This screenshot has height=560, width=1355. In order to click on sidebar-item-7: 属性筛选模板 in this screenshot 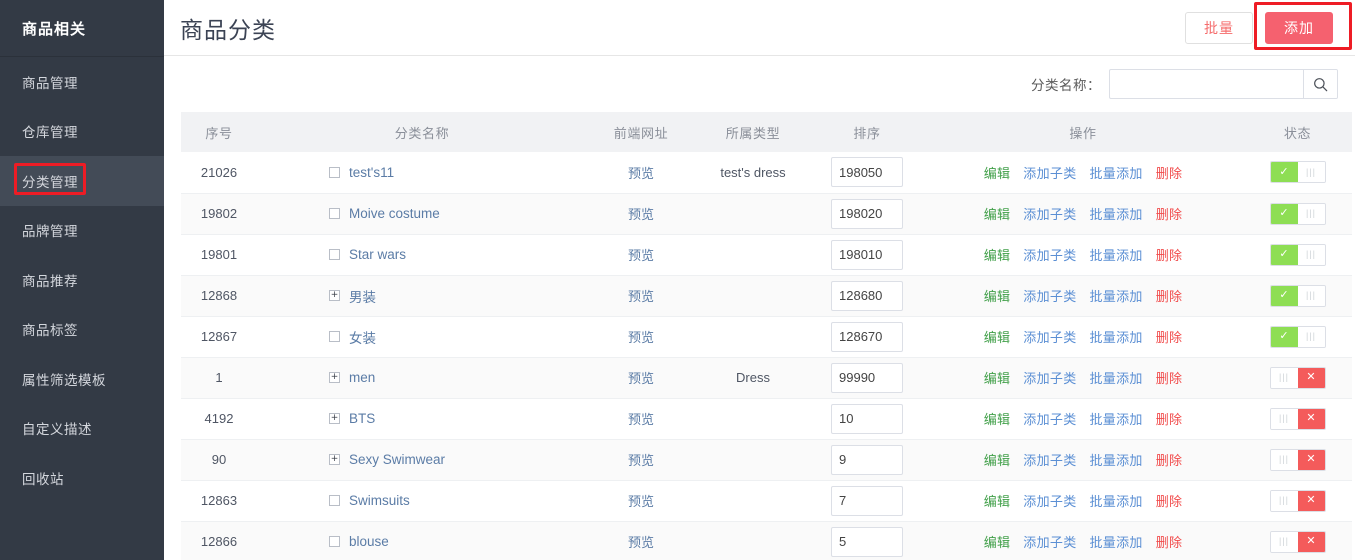, I will do `click(82, 379)`.